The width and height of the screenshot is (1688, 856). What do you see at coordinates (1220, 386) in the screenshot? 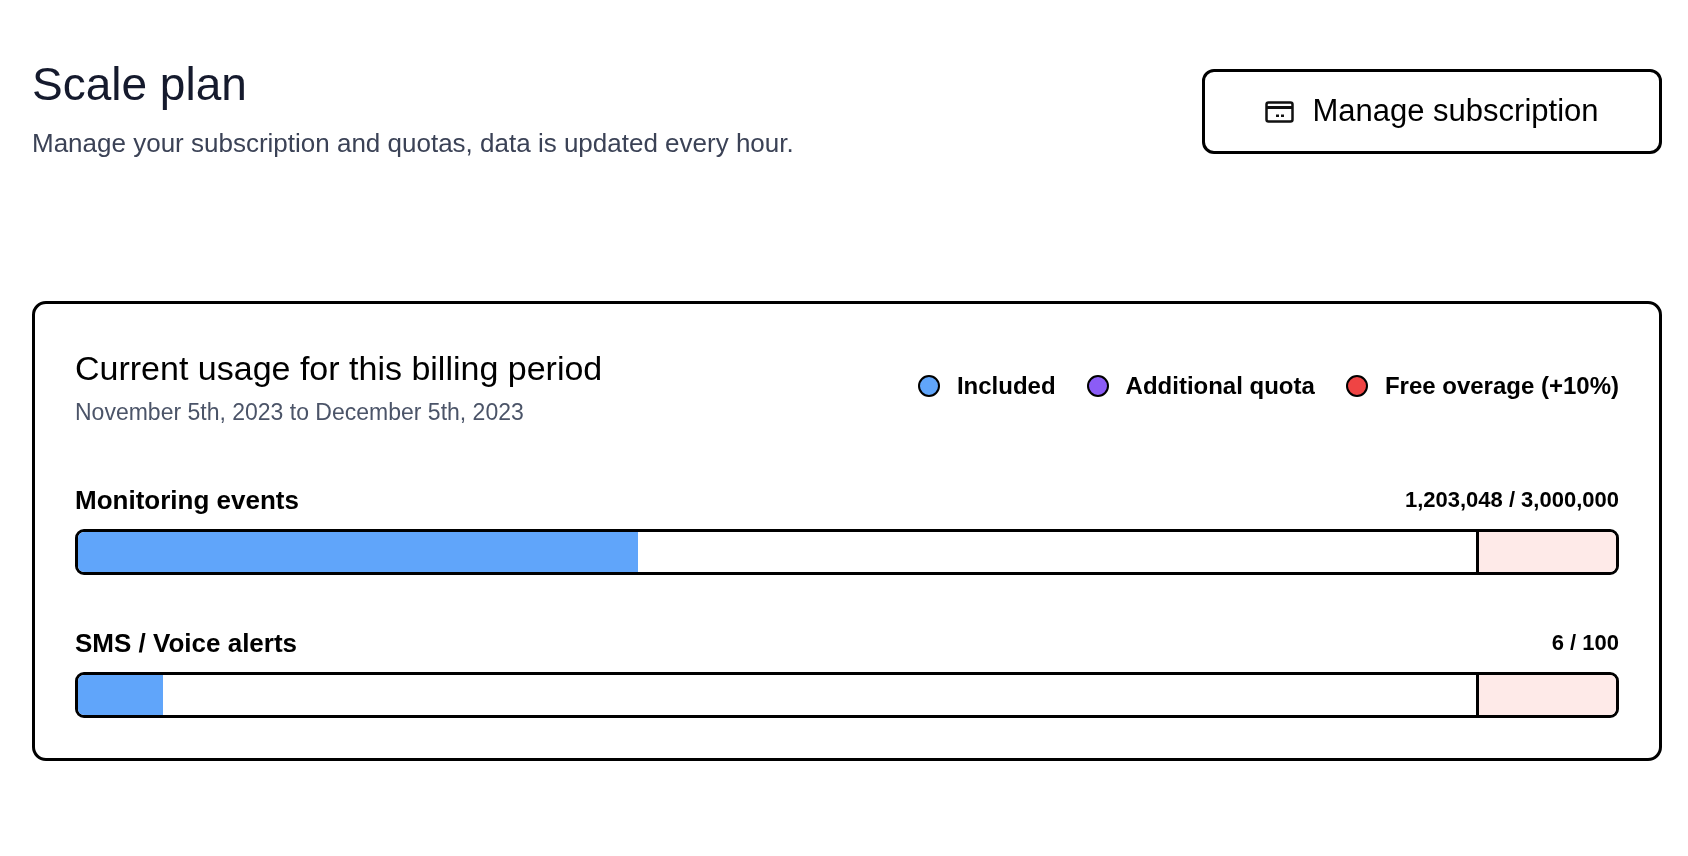
I see `legend-label: Additional quota` at bounding box center [1220, 386].